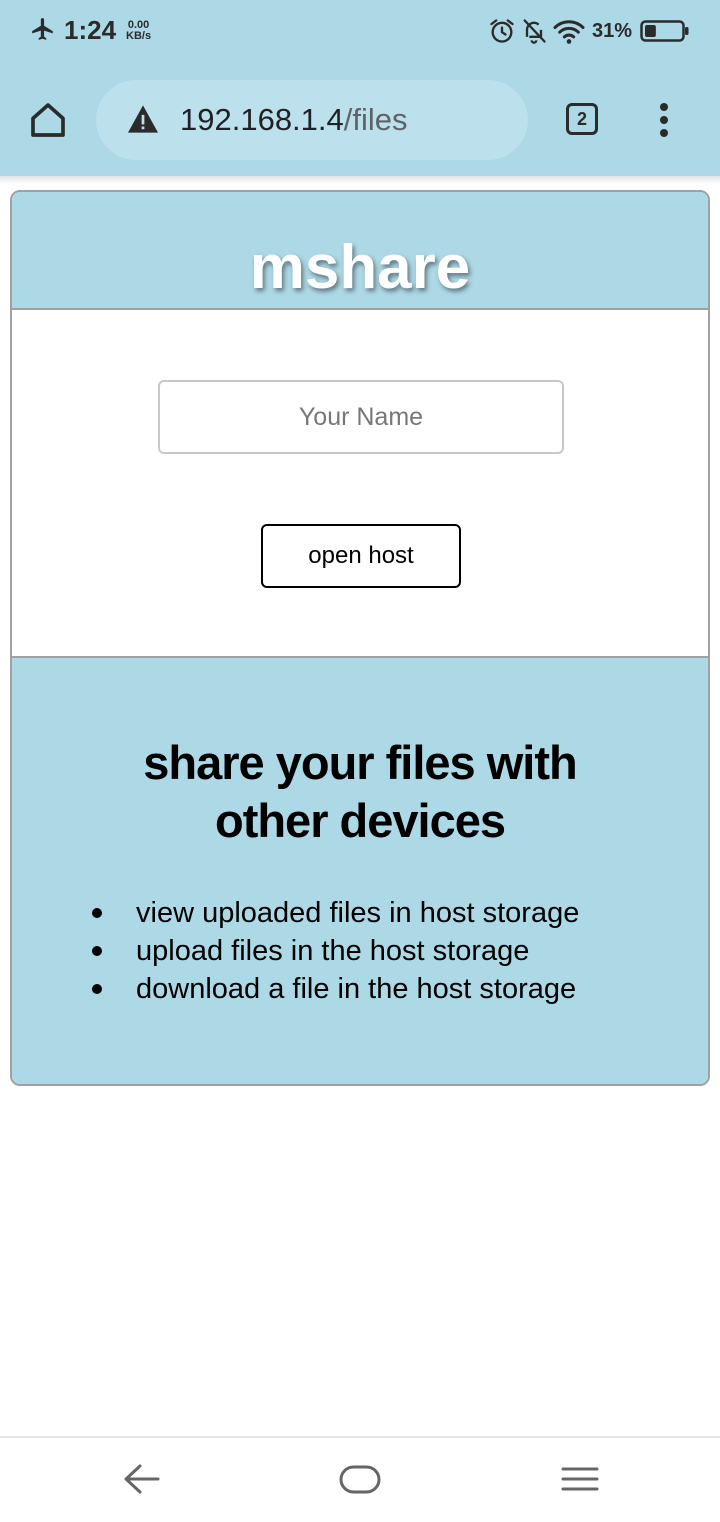  I want to click on browser-toolbar: 192.168.1.4/files 2, so click(360, 121).